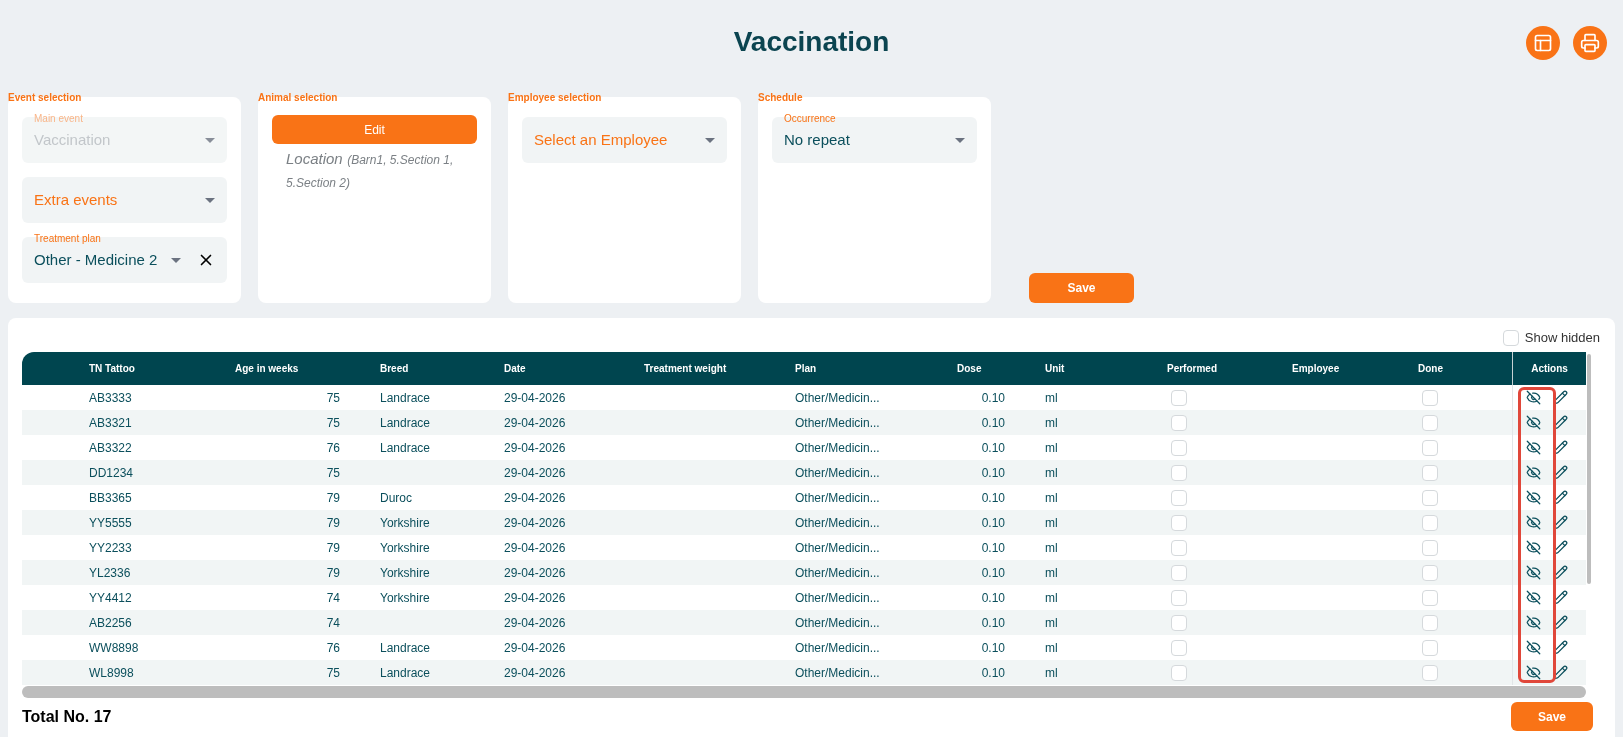  Describe the element at coordinates (76, 199) in the screenshot. I see `field-placeholder: Extra events` at that location.